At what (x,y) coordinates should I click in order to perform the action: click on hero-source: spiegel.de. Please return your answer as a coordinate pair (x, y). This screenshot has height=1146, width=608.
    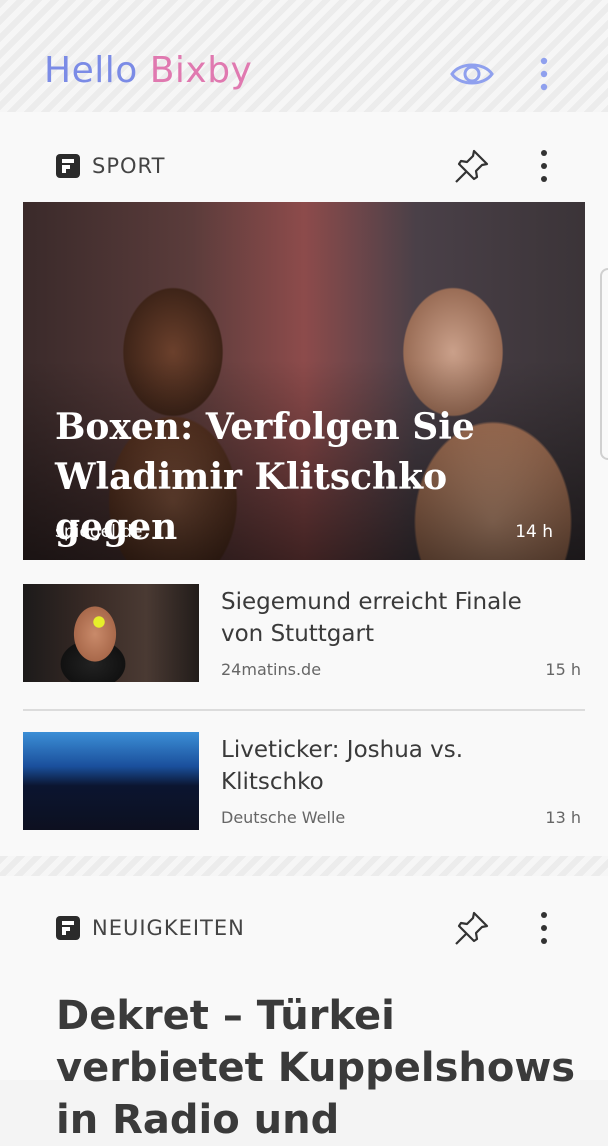
    Looking at the image, I should click on (99, 532).